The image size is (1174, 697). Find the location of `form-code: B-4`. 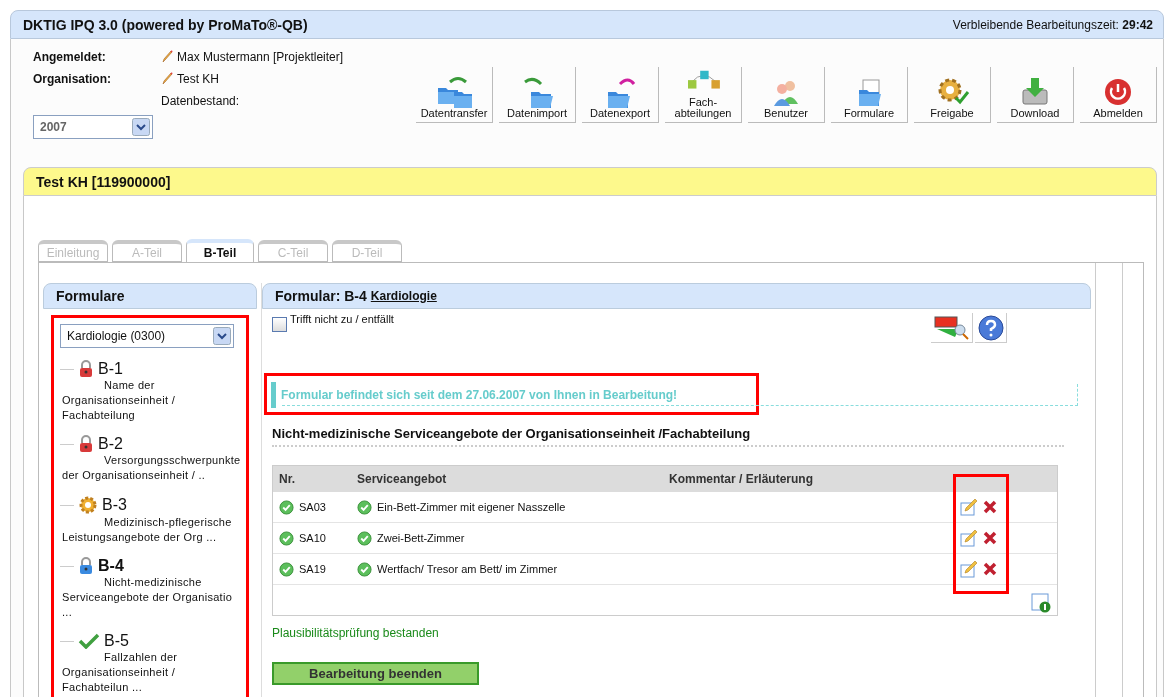

form-code: B-4 is located at coordinates (111, 566).